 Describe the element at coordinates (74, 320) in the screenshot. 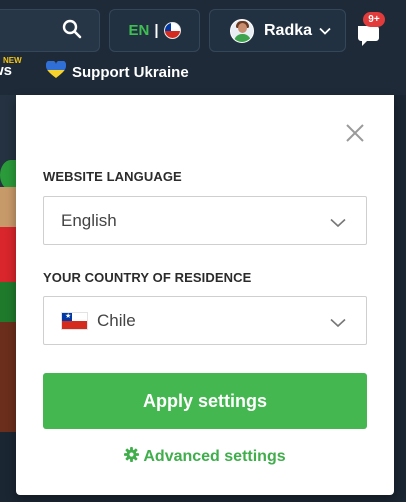

I see `chile-flag-icon: ★` at that location.